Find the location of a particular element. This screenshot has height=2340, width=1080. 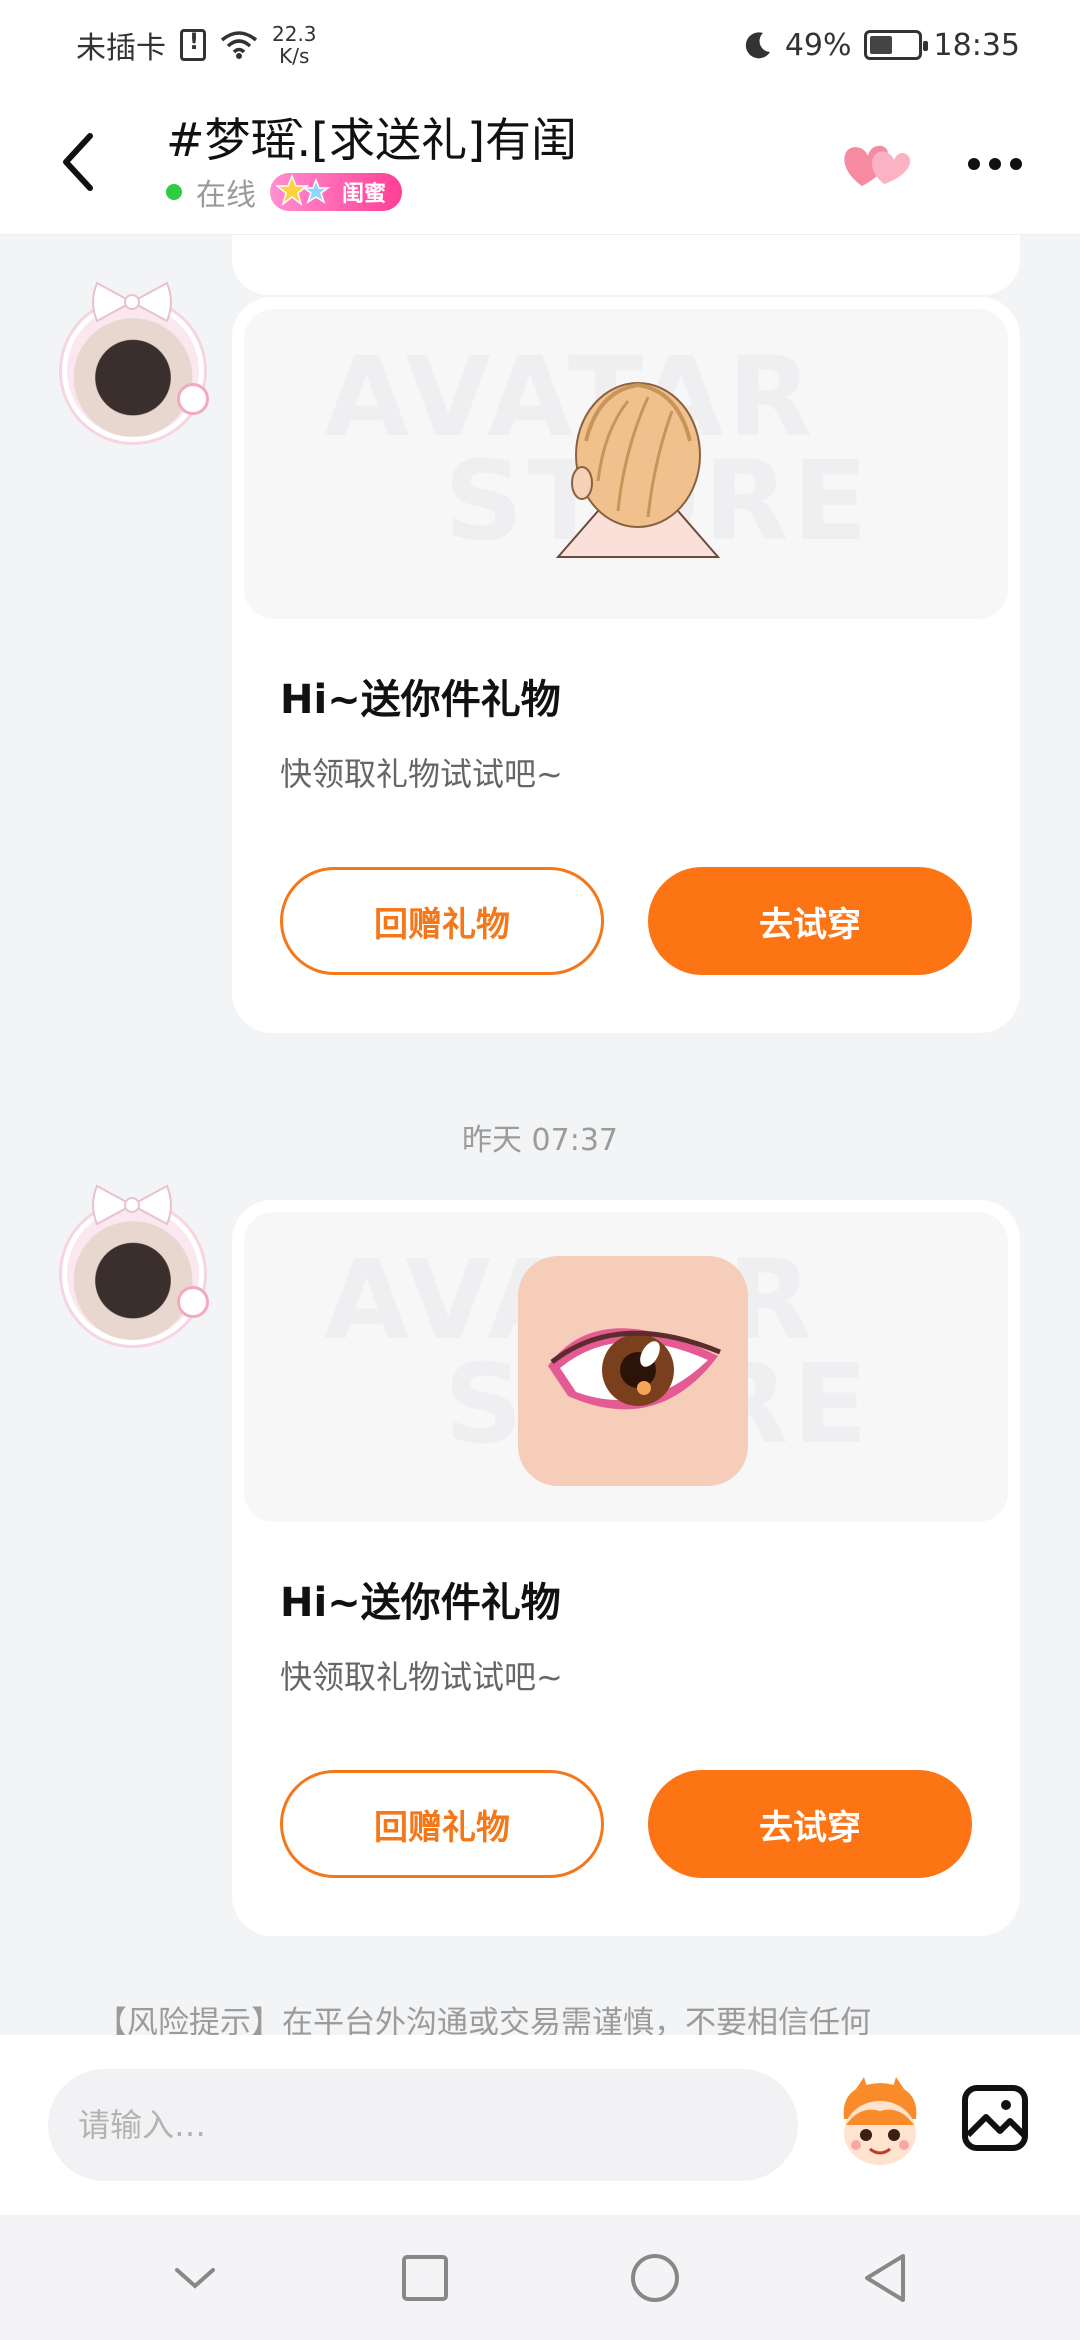

risk-notice: 【风险提示】在平台外沟通或交易需谨慎，不要相信任何 is located at coordinates (483, 2020).